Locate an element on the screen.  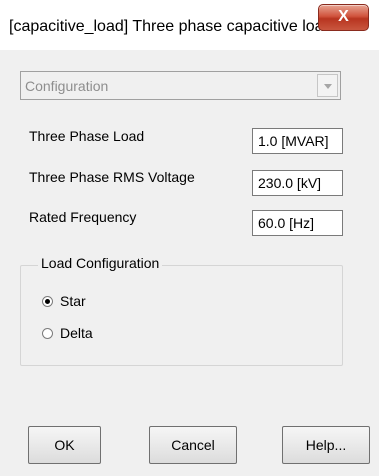
close-icon: X is located at coordinates (343, 16).